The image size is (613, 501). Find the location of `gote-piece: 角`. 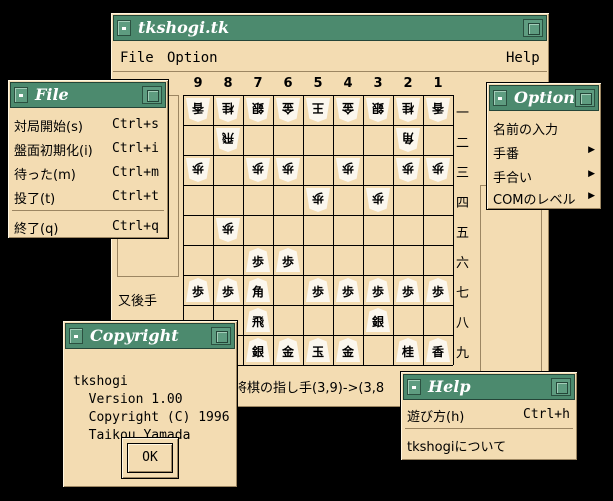

gote-piece: 角 is located at coordinates (408, 140).